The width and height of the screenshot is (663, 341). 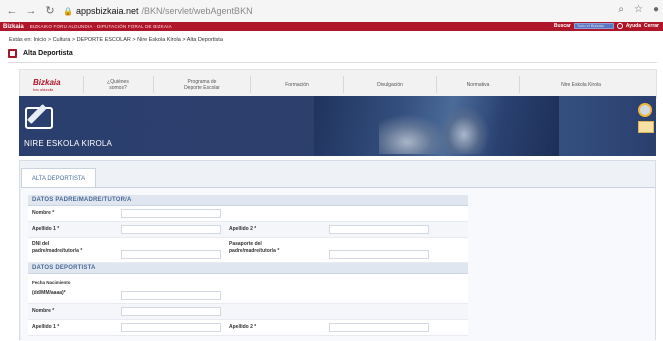 I want to click on edit-form-icon, so click(x=39, y=118).